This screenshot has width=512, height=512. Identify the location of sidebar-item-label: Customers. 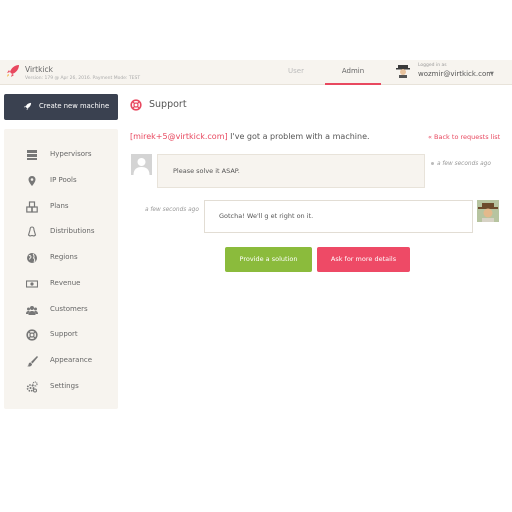
(69, 309).